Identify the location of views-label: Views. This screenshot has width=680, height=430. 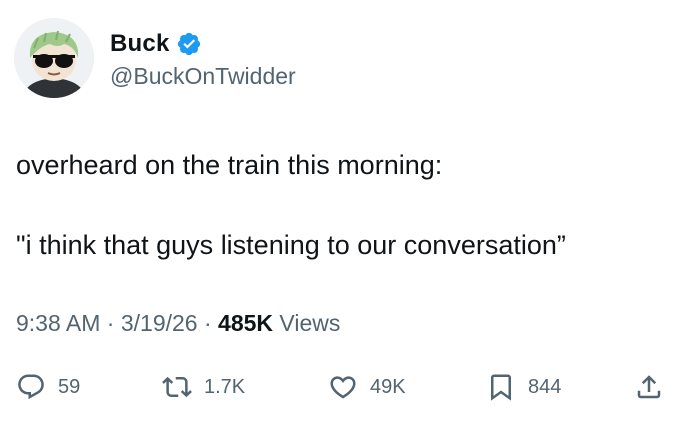
(310, 323).